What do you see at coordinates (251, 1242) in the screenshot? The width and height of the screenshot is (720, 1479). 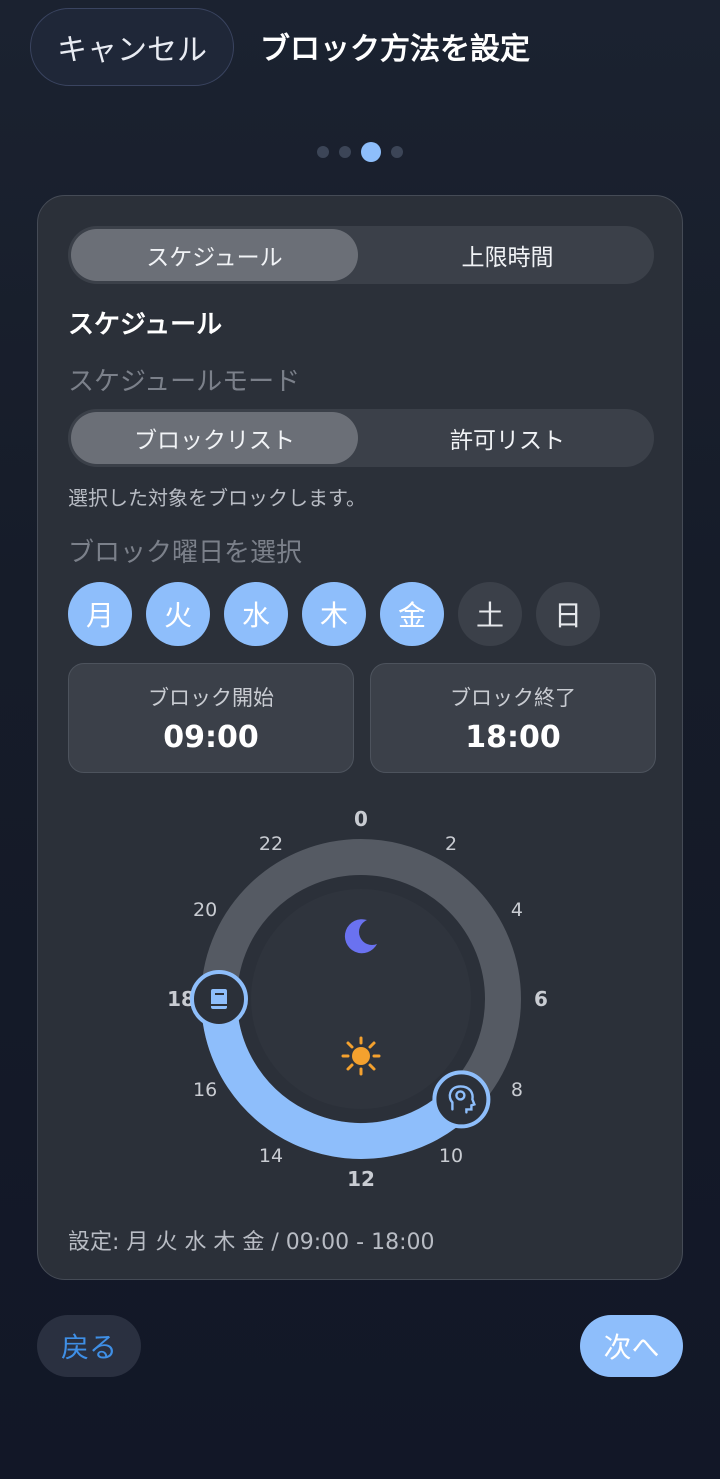 I see `schedule-summary: 設定: 月 火 水 木 金 / 09:00 - 18:00` at bounding box center [251, 1242].